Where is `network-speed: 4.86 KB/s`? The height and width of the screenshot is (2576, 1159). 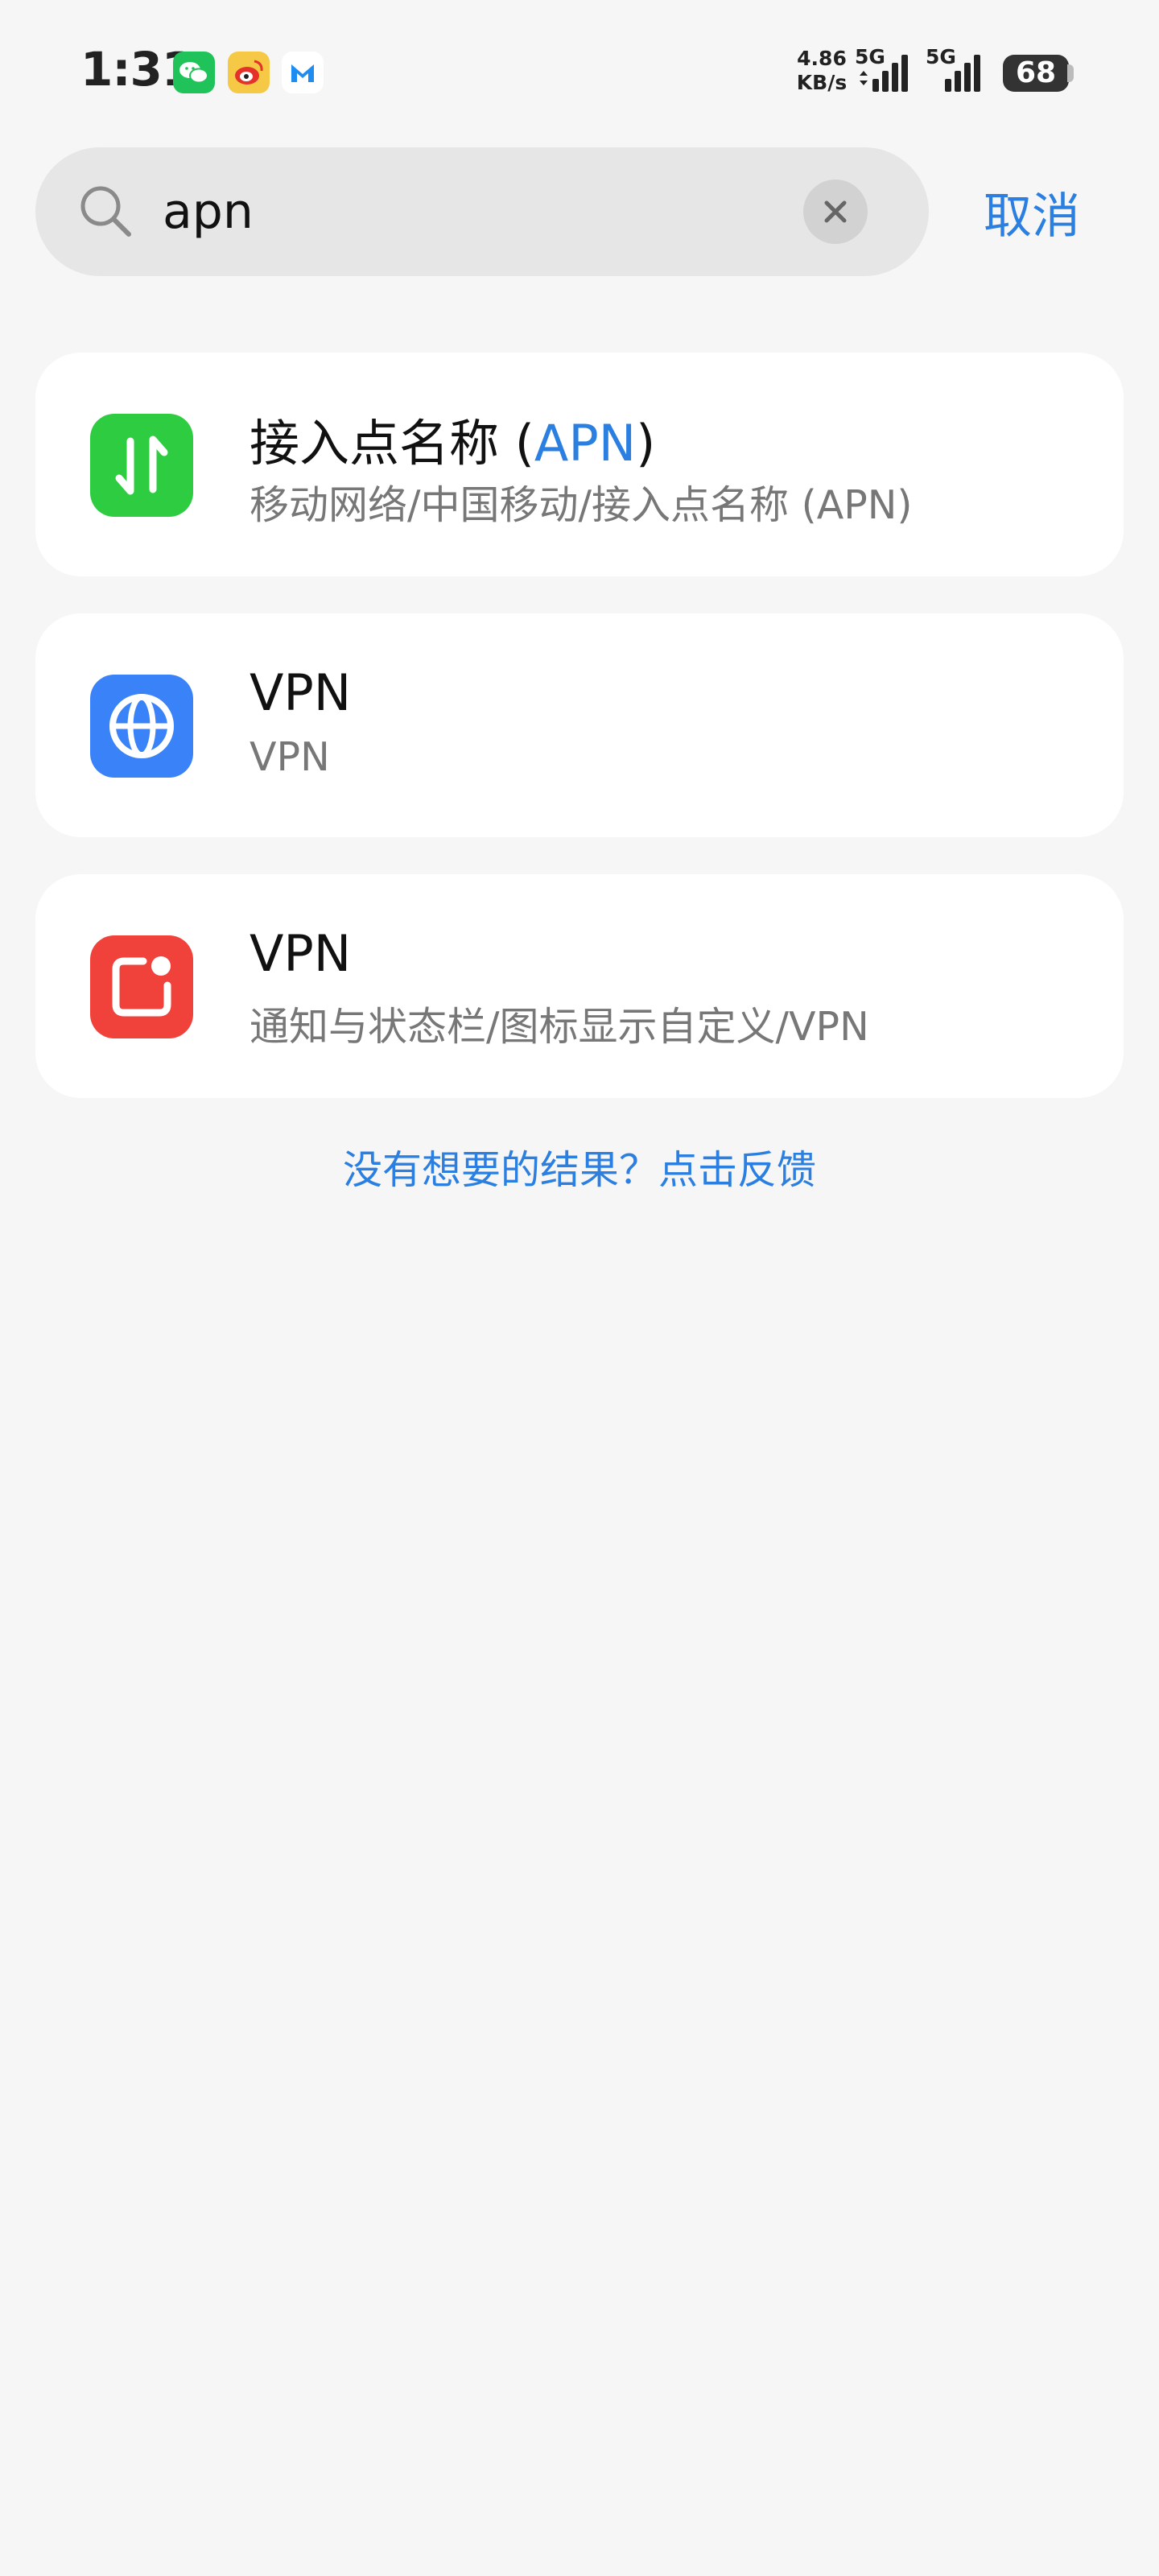 network-speed: 4.86 KB/s is located at coordinates (822, 71).